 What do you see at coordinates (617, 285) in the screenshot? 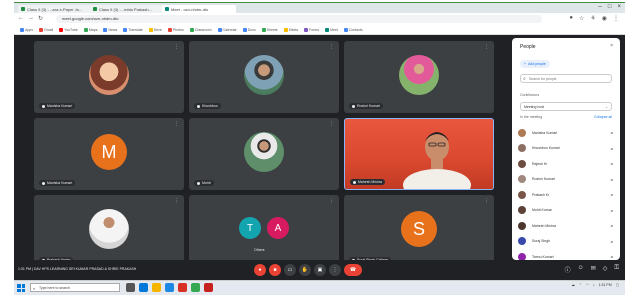
I see `notifications-icon: ▢` at bounding box center [617, 285].